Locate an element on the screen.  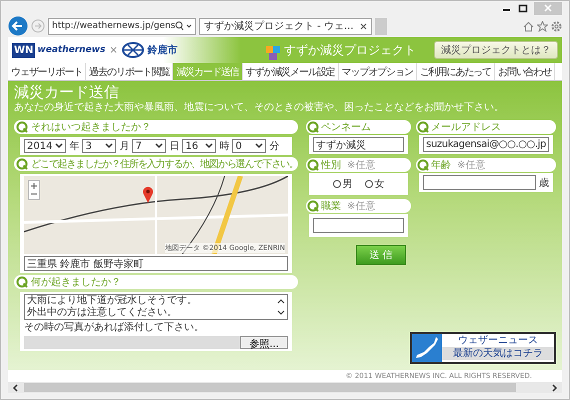
pen-name-field: すずか減災 is located at coordinates (358, 144).